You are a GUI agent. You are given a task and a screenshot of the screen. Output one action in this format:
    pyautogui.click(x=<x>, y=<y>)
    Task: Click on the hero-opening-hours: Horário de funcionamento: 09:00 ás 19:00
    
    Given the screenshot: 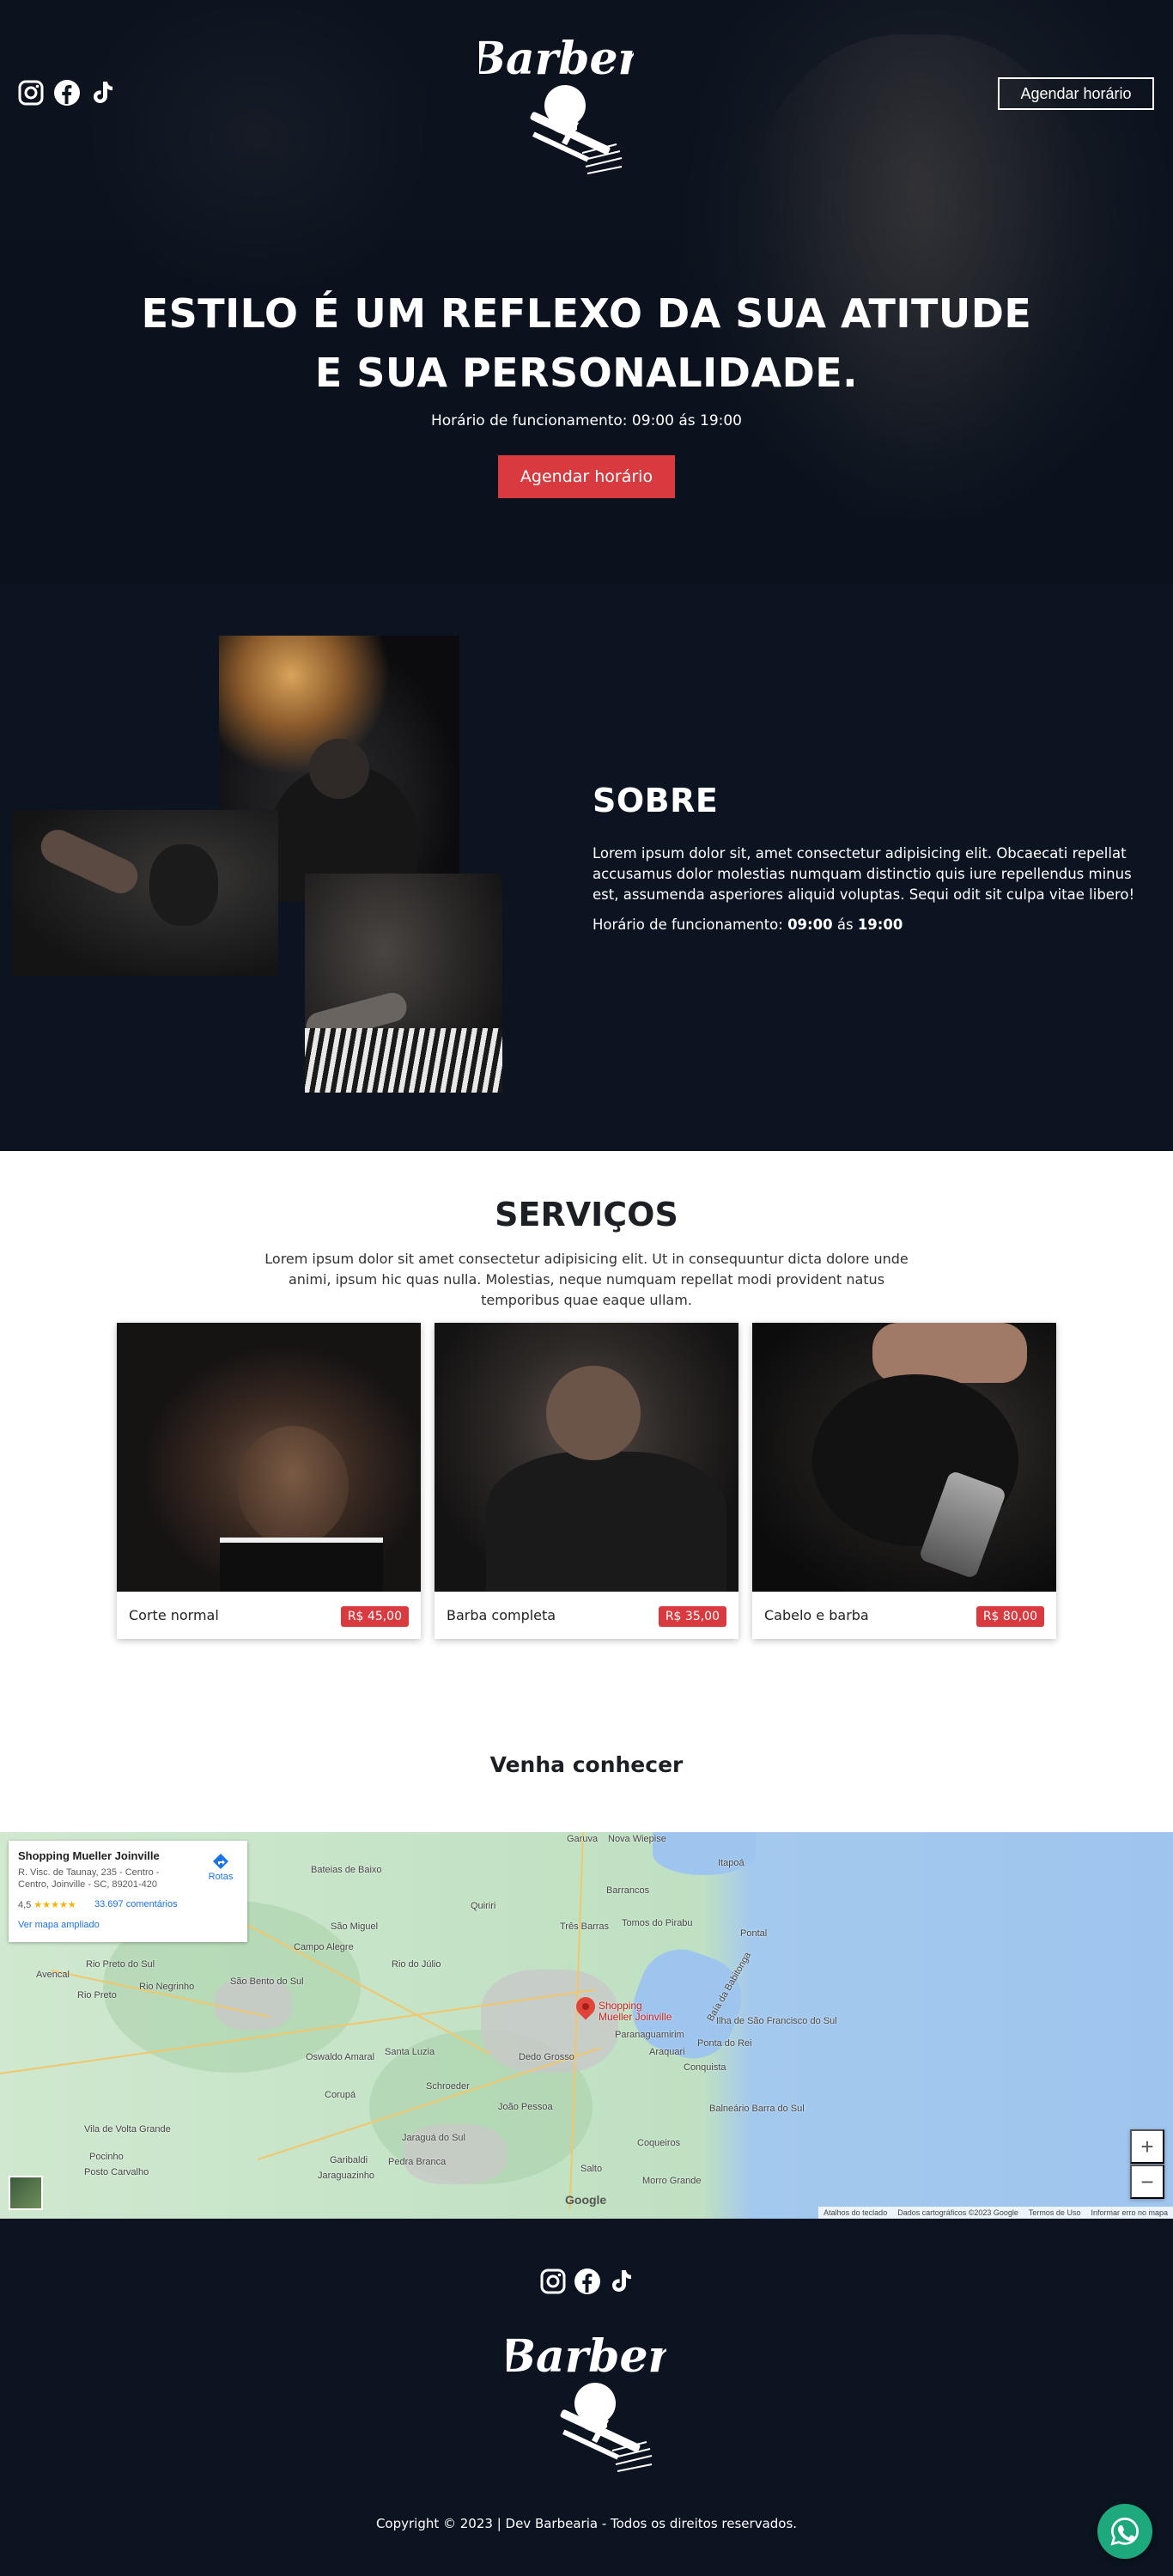 What is the action you would take?
    pyautogui.click(x=586, y=420)
    